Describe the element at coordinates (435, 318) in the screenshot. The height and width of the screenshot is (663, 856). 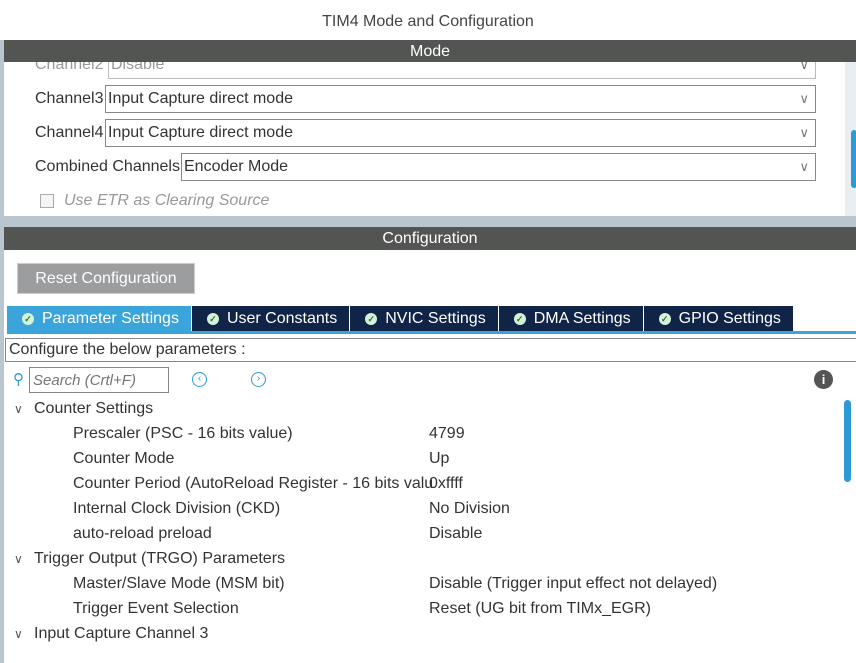
I see `tab-label: NVIC Settings` at that location.